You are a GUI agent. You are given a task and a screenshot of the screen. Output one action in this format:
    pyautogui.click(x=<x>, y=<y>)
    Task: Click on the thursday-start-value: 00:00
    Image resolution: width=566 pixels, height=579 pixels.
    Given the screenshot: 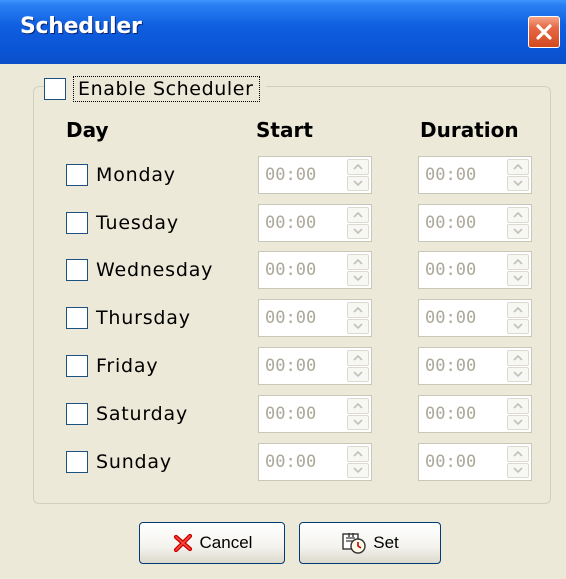 What is the action you would take?
    pyautogui.click(x=290, y=318)
    